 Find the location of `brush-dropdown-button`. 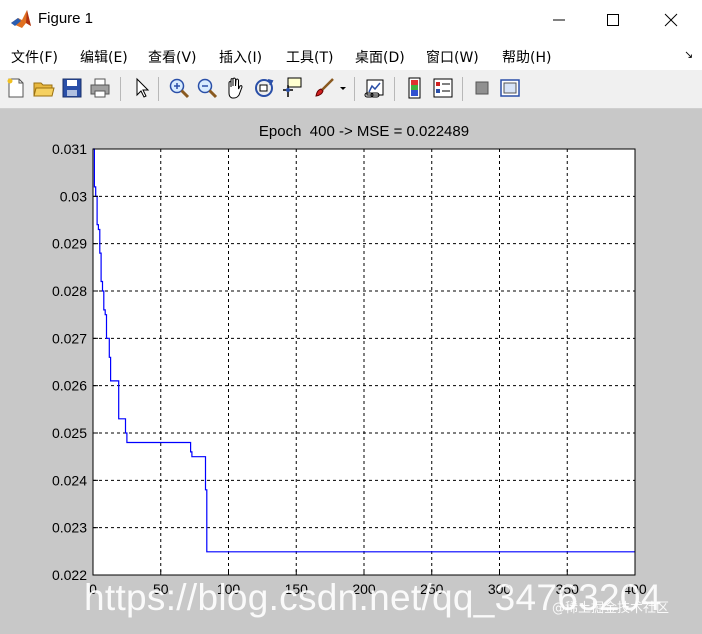

brush-dropdown-button is located at coordinates (343, 88).